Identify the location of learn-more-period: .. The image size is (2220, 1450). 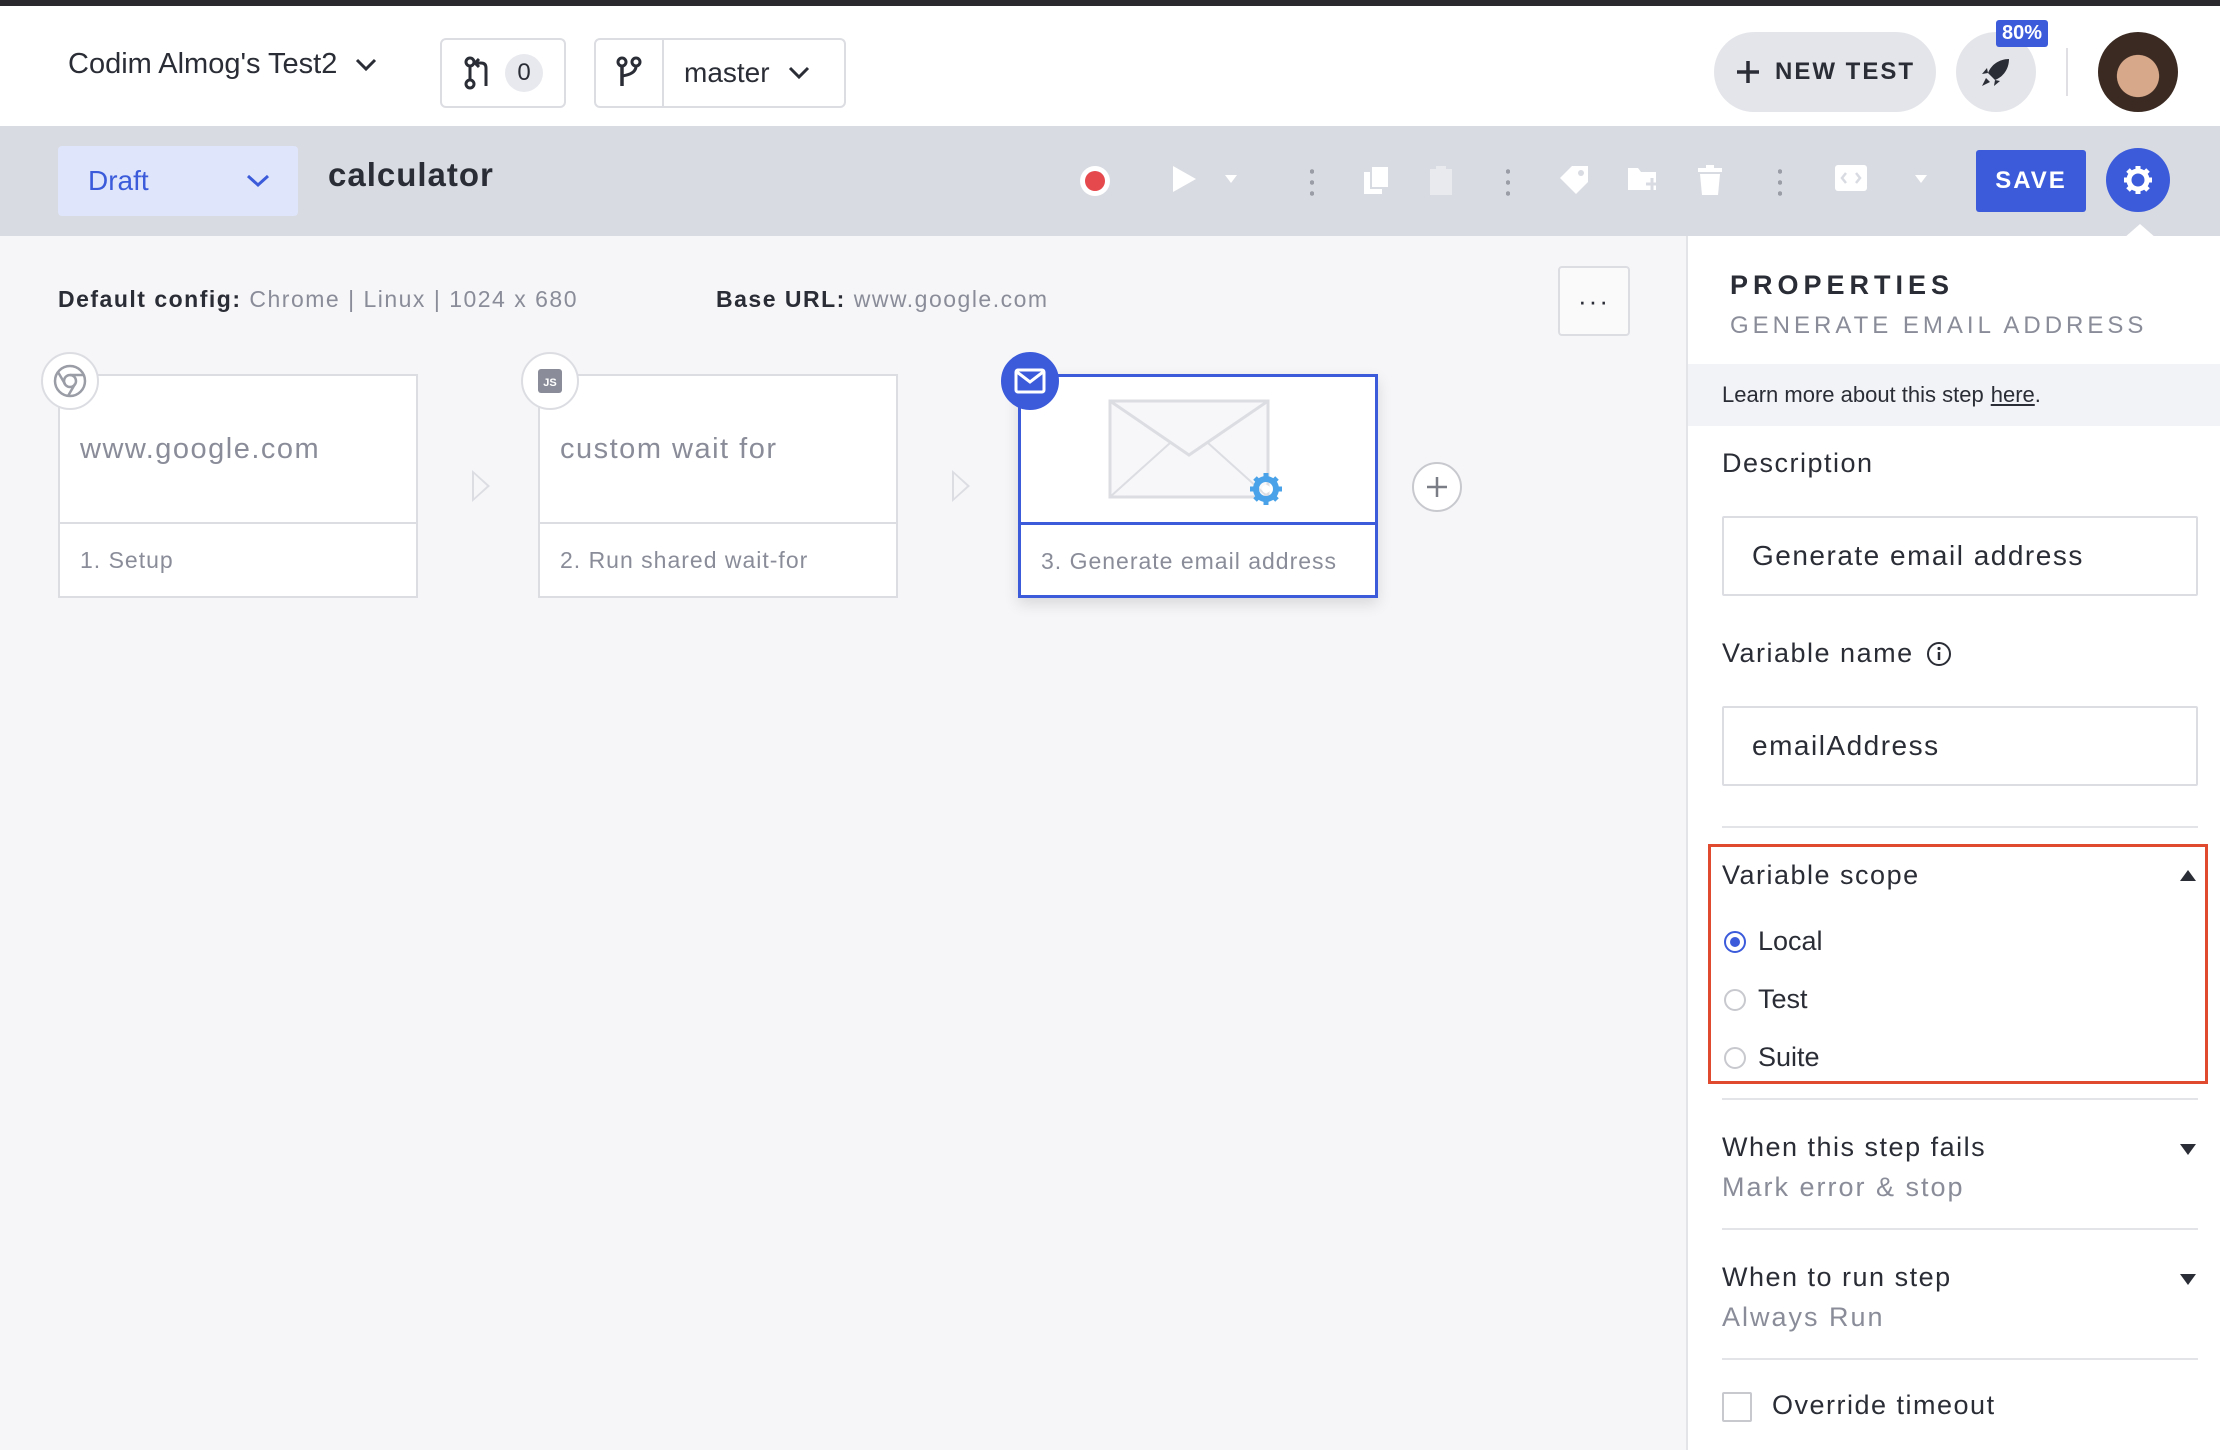
(2037, 394).